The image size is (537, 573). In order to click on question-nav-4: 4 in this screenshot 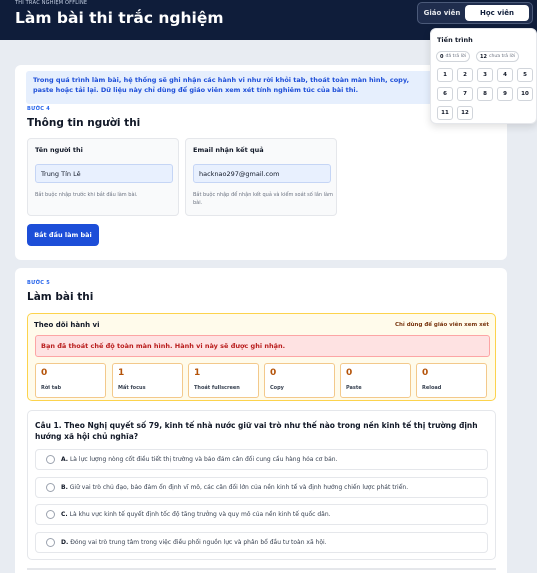, I will do `click(505, 75)`.